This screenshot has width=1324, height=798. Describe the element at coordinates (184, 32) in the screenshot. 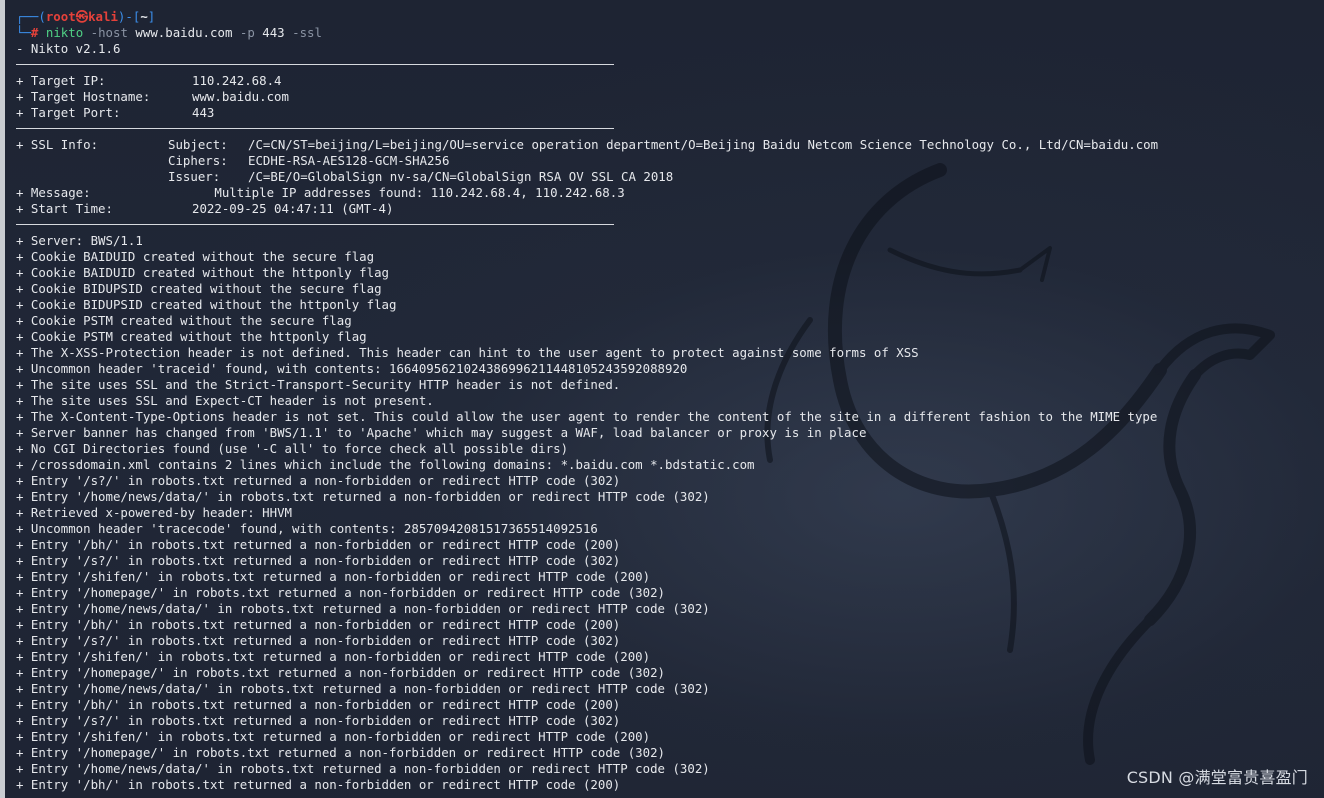

I see `host-value: www.baidu.com` at that location.